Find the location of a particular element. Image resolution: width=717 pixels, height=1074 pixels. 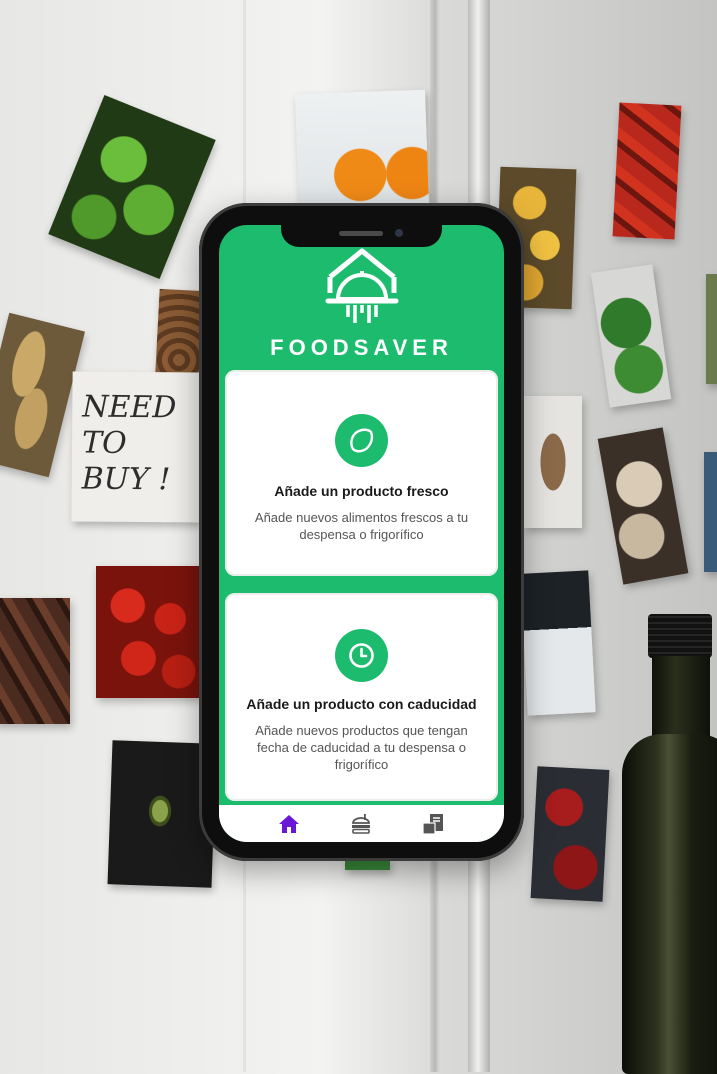

house-cloche-icon is located at coordinates (361, 285).